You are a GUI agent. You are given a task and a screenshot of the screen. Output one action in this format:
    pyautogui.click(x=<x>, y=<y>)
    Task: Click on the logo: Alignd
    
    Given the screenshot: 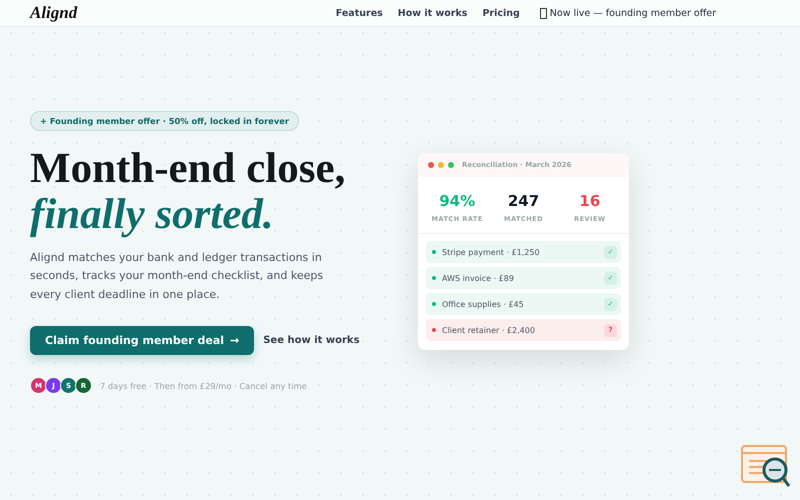 What is the action you would take?
    pyautogui.click(x=54, y=13)
    